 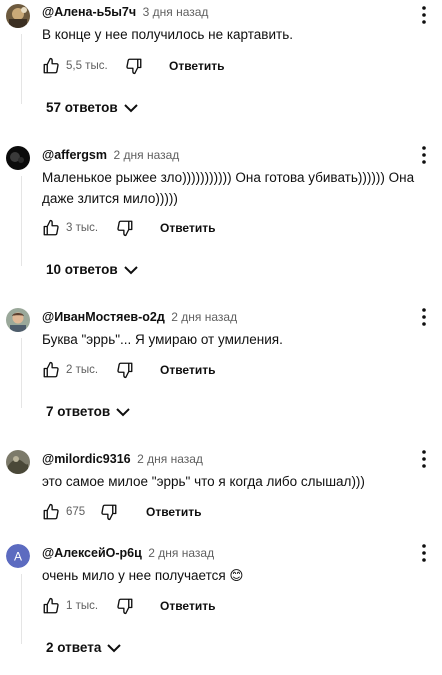 I want to click on comment-header: @АлексейО-р6ц 2 дня назад, so click(x=128, y=553).